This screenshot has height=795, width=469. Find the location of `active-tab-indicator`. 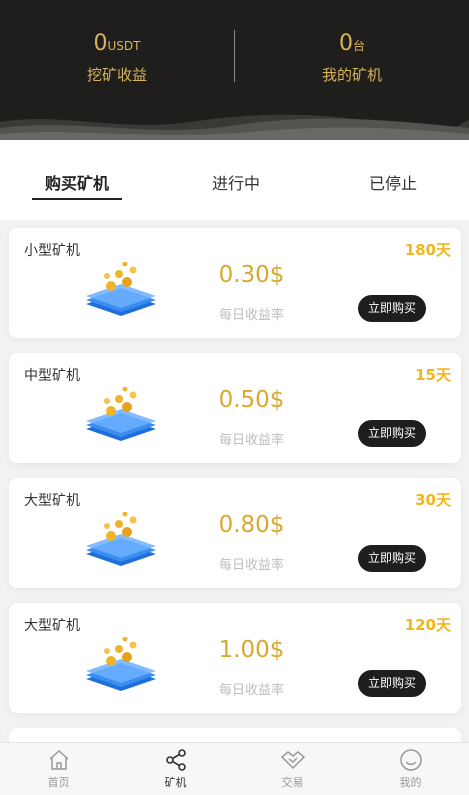

active-tab-indicator is located at coordinates (77, 199).